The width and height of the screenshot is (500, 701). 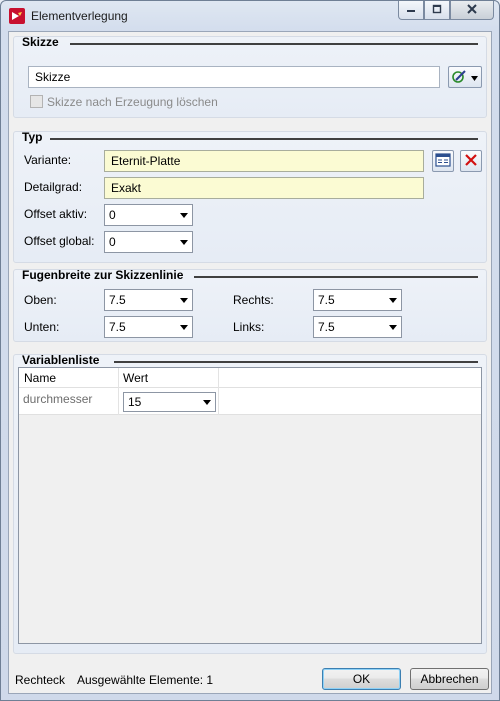 What do you see at coordinates (135, 378) in the screenshot?
I see `column-header-wert: Wert` at bounding box center [135, 378].